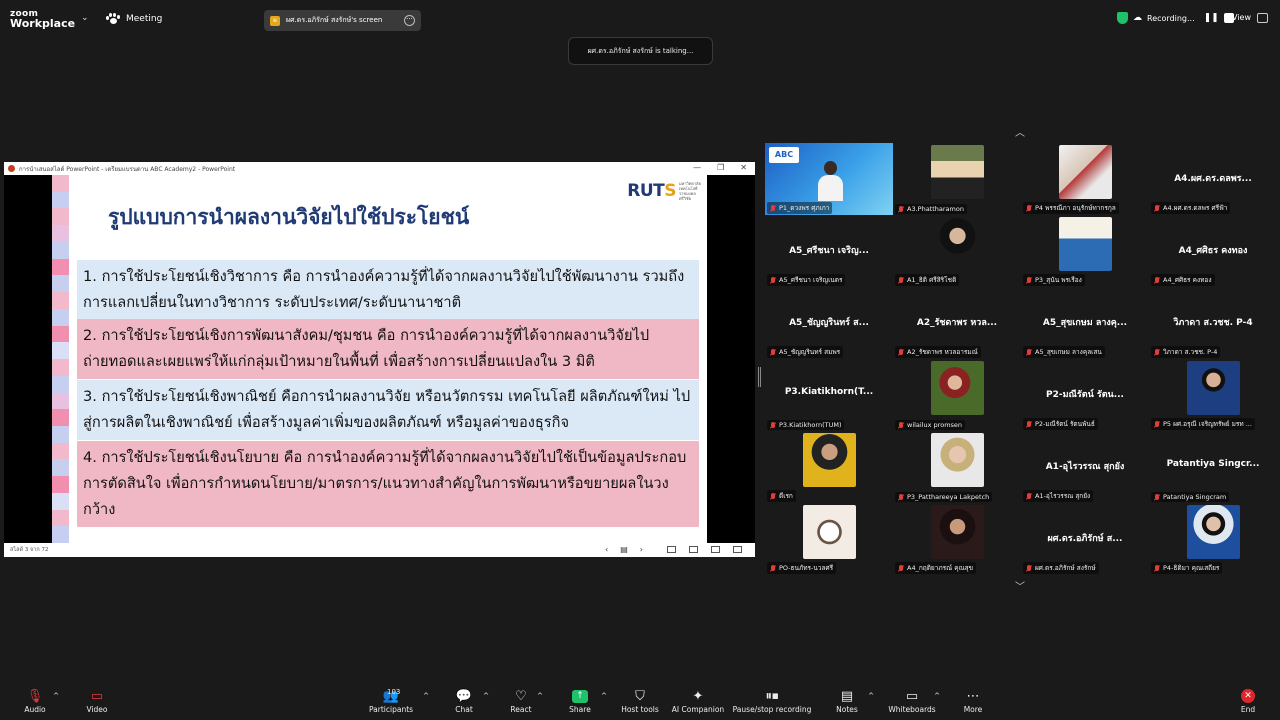  What do you see at coordinates (690, 191) in the screenshot?
I see `ruts-tag: มหาวิทยาลัยเทคโนโลยีราชมงคลศรีวิชัย` at bounding box center [690, 191].